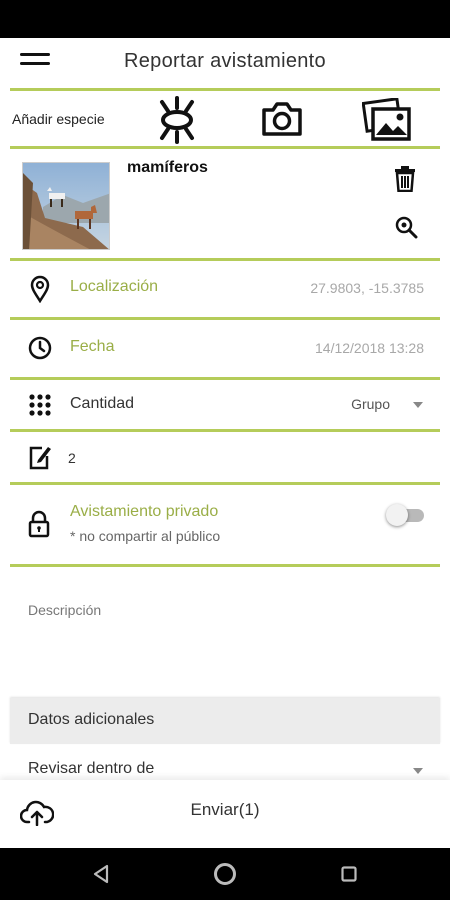 This screenshot has width=450, height=900. Describe the element at coordinates (92, 347) in the screenshot. I see `date-label: Fecha` at that location.